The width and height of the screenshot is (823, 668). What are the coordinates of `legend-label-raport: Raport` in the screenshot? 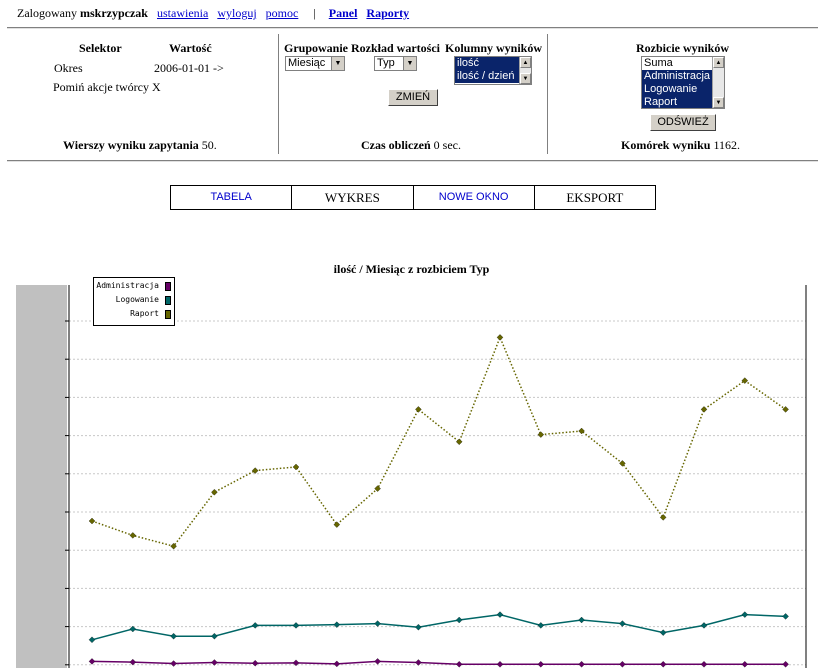 It's located at (144, 313).